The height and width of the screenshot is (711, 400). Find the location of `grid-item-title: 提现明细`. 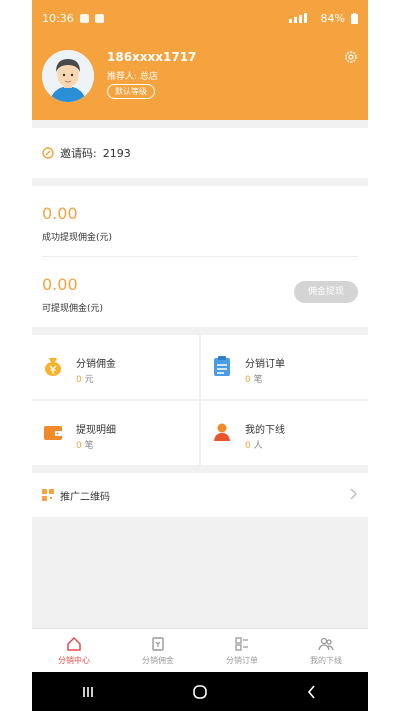

grid-item-title: 提现明细 is located at coordinates (96, 430).